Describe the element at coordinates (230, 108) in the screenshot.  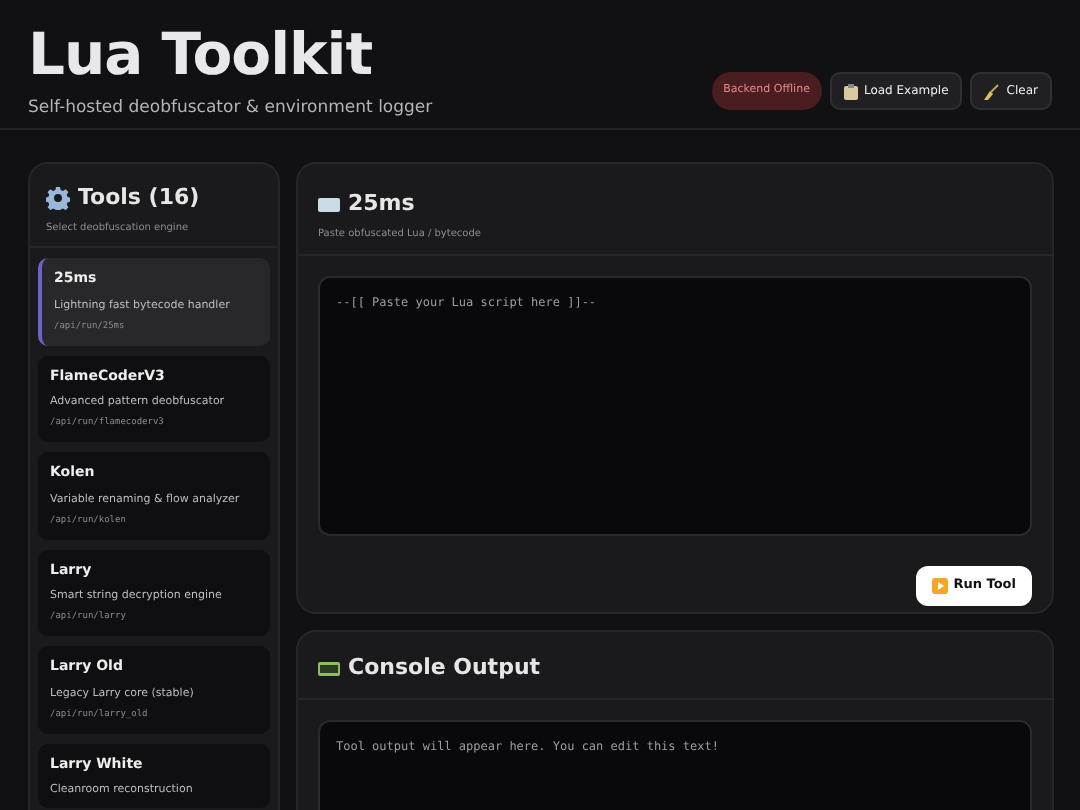
I see `app-subtitle: Self-hosted deobfuscator & environment logger` at that location.